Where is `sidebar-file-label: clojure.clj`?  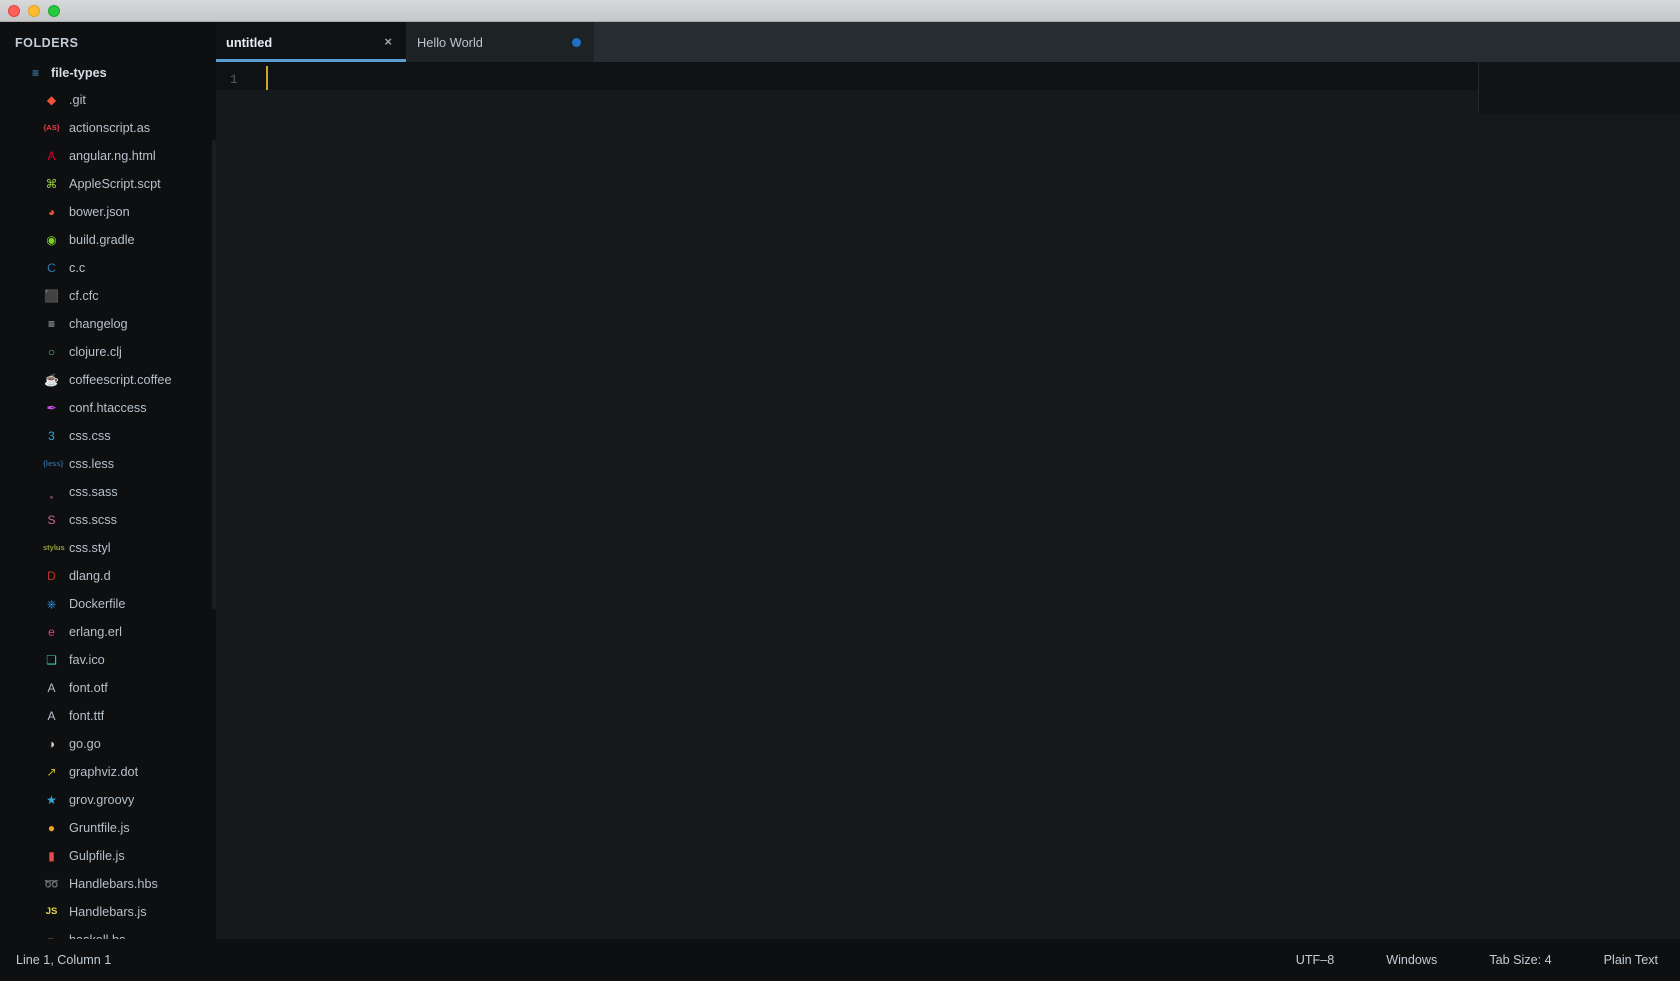
sidebar-file-label: clojure.clj is located at coordinates (95, 352).